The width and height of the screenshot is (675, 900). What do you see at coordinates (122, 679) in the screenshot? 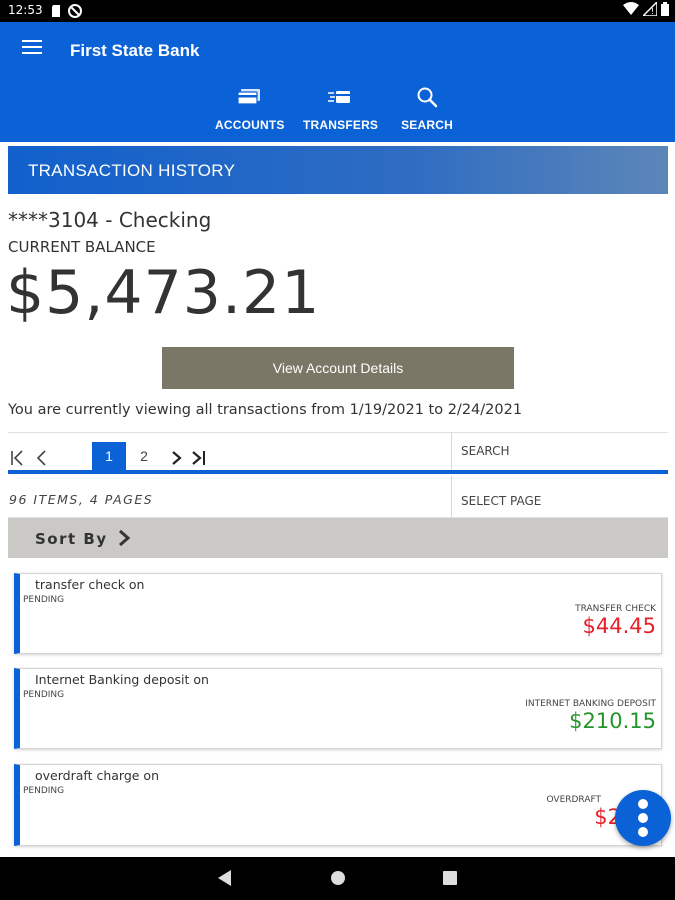
I see `transaction-description: Internet Banking deposit on` at bounding box center [122, 679].